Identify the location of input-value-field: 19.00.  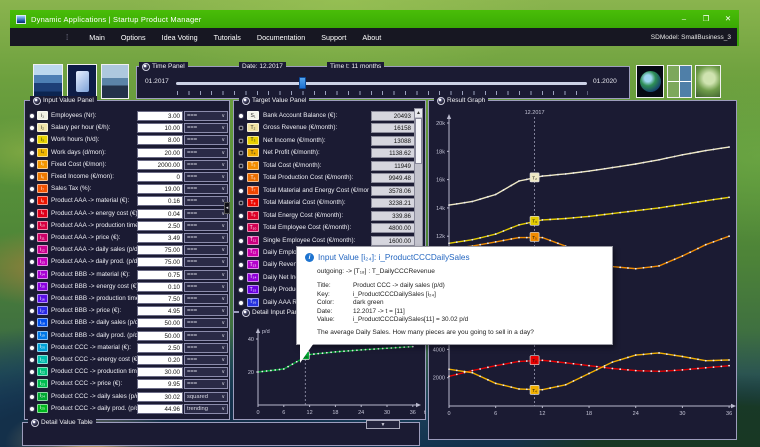
(160, 189).